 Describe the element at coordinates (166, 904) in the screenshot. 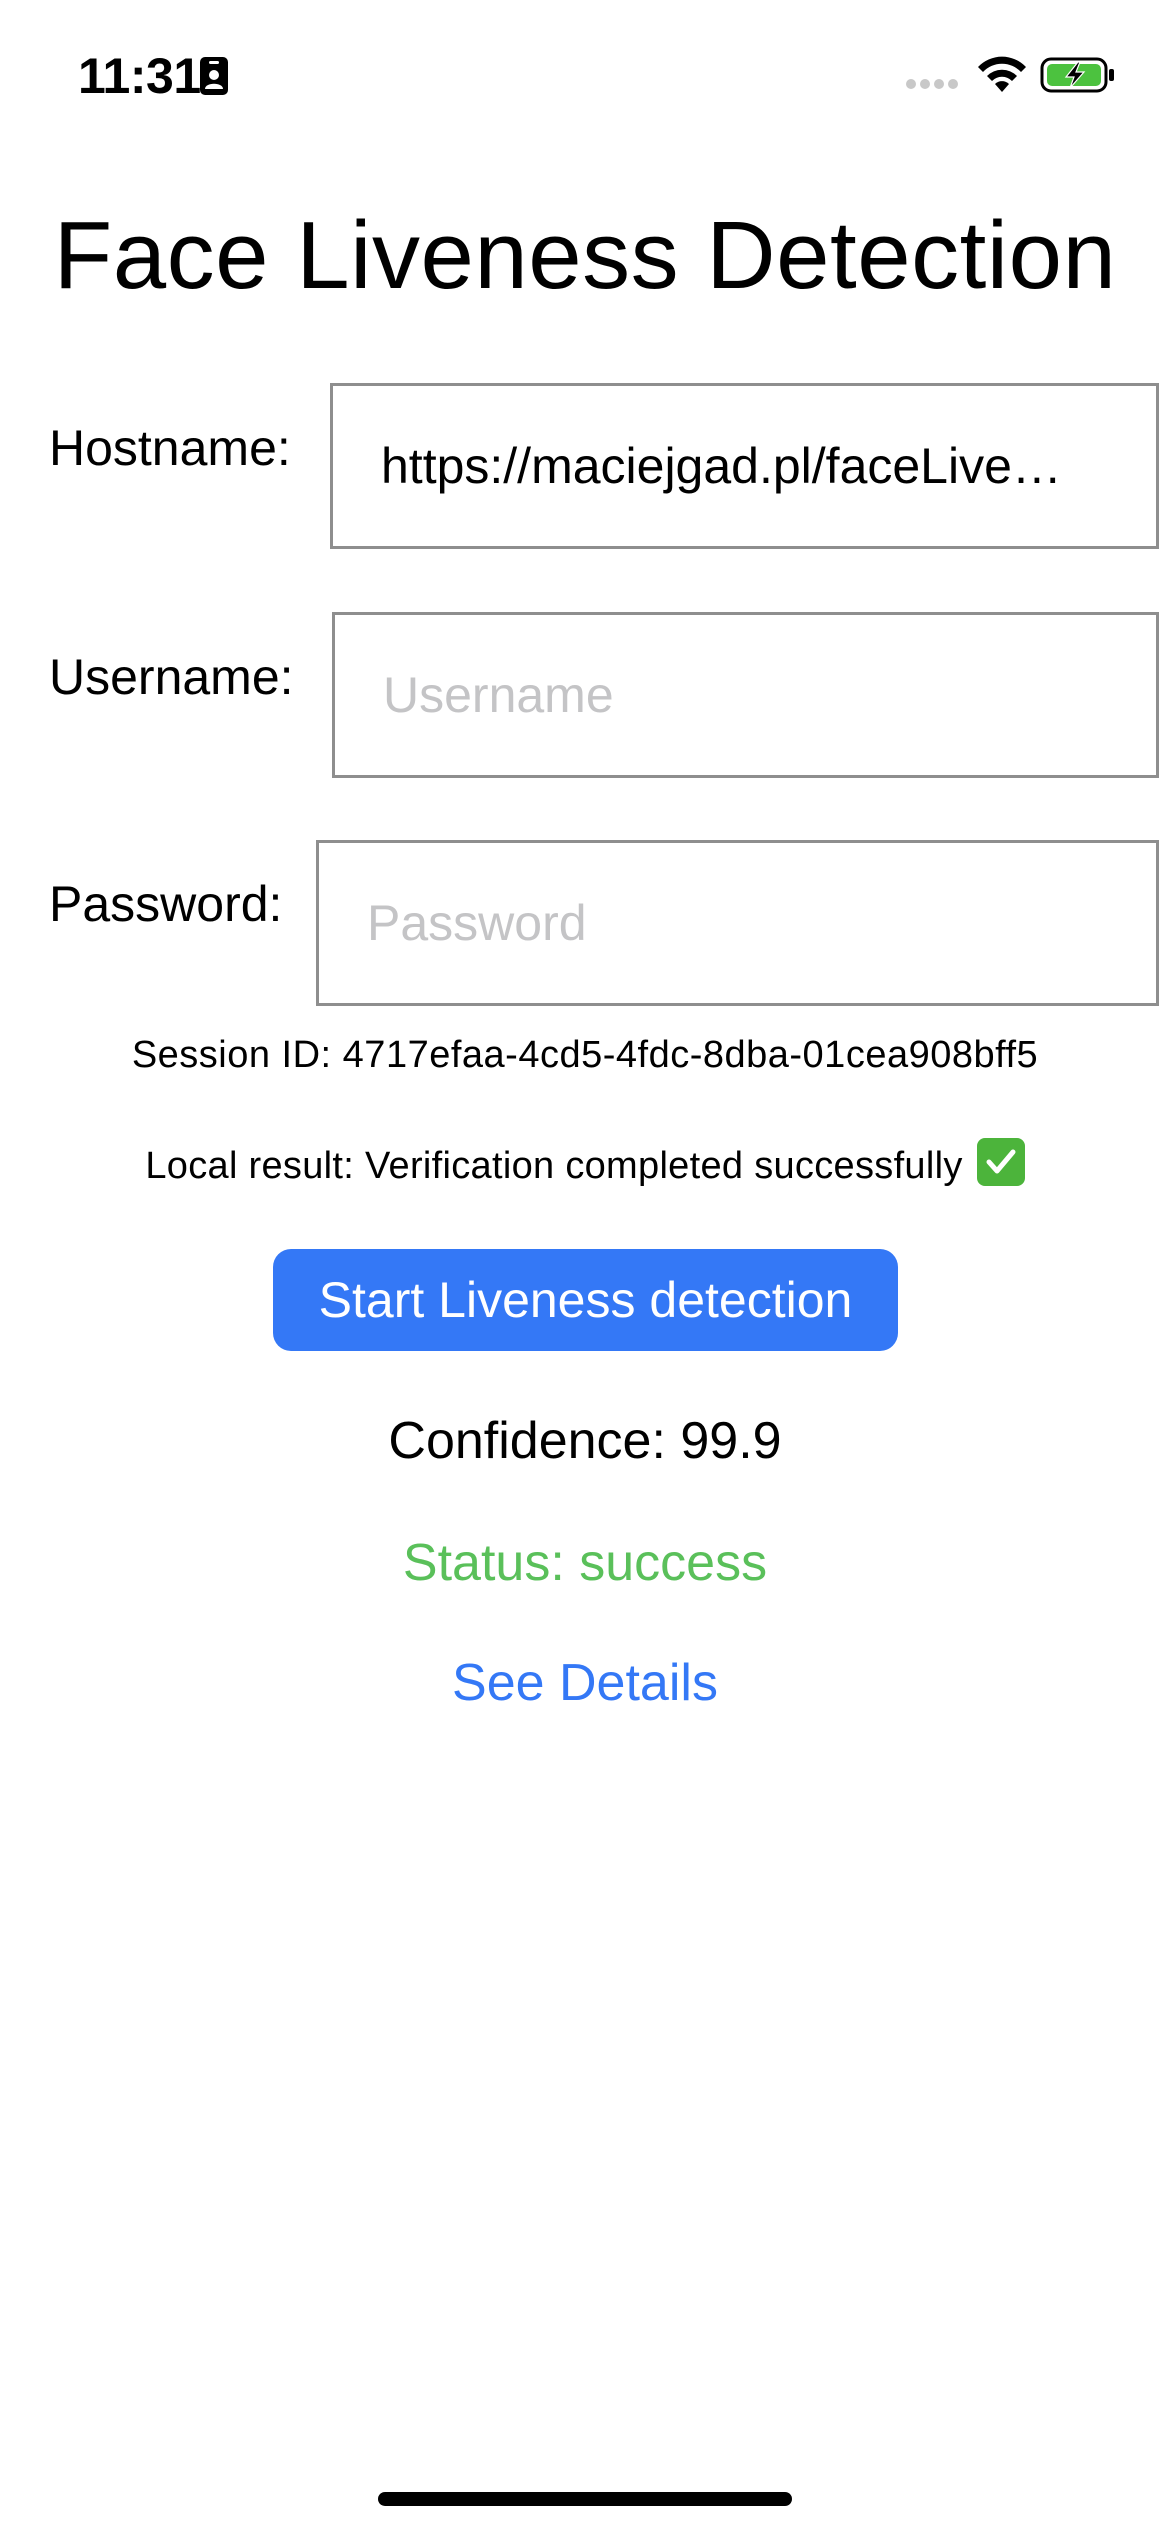

I see `password-label: Password:` at that location.